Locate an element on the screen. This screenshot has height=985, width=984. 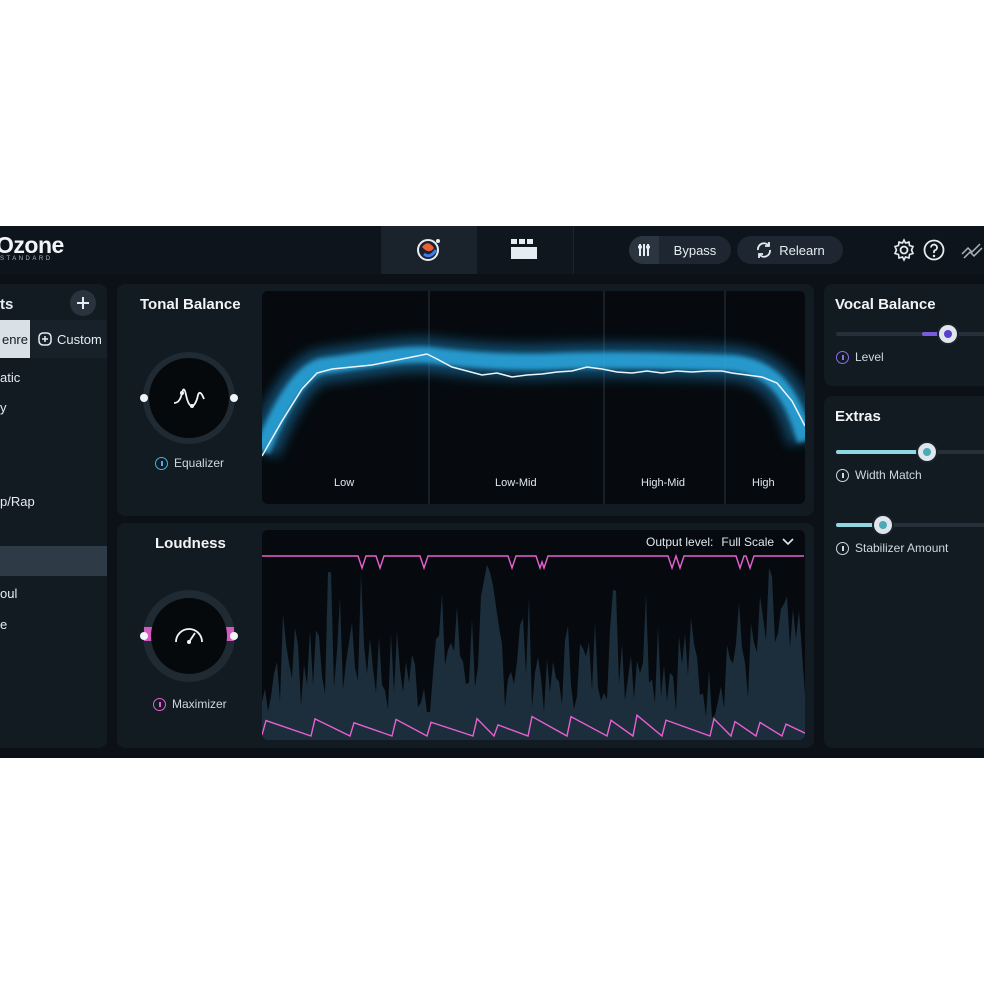
width-match-toggle: Width Match is located at coordinates (879, 475).